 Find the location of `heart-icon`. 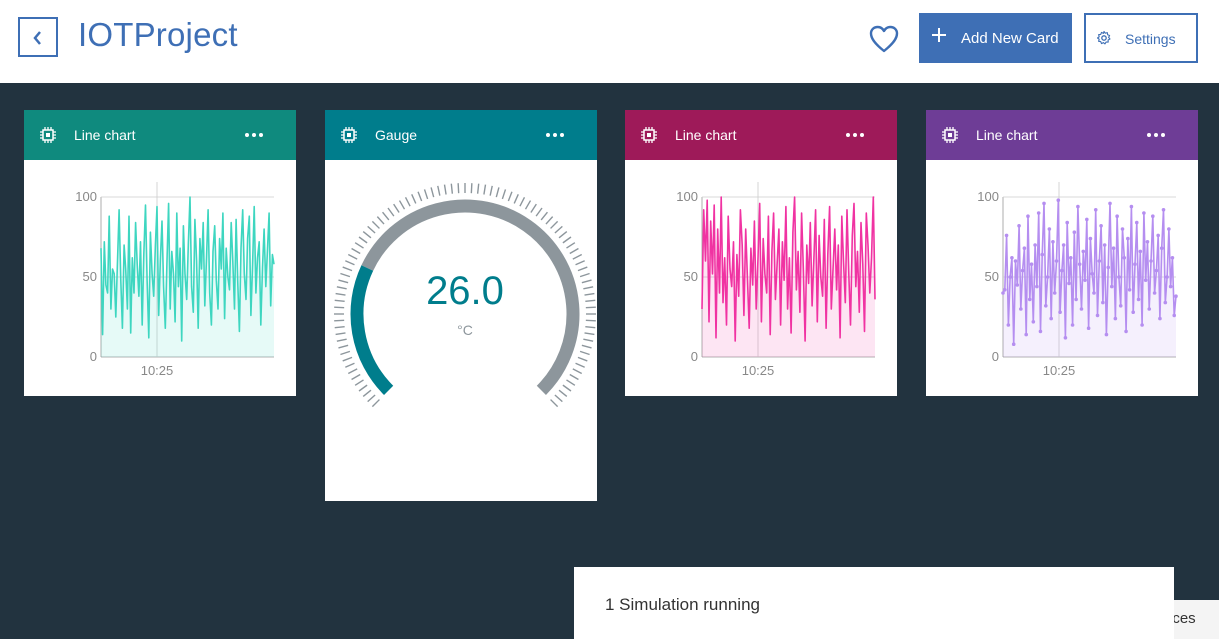

heart-icon is located at coordinates (884, 39).